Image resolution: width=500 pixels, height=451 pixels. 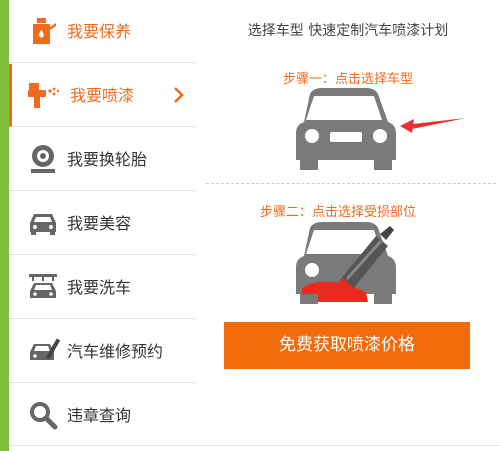 I want to click on sidebar-item-label: 我要保养, so click(x=99, y=31).